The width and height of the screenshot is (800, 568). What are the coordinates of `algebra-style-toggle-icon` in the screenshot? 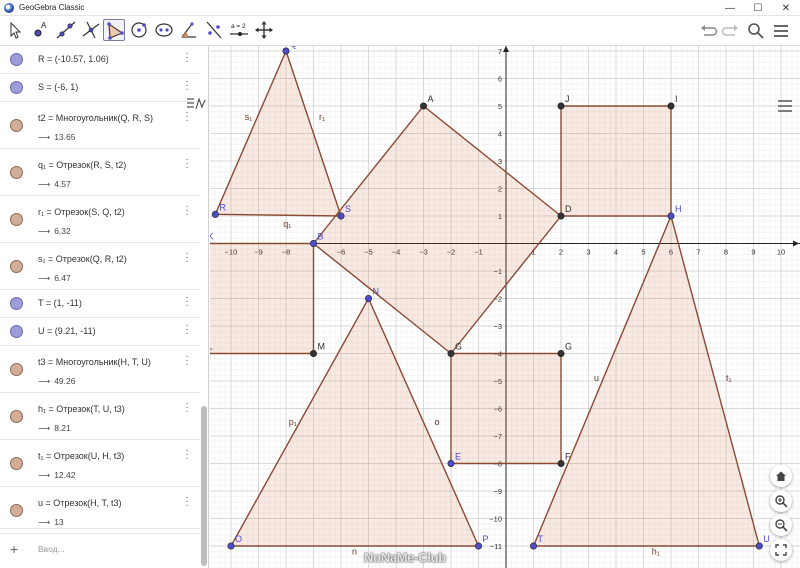 It's located at (196, 104).